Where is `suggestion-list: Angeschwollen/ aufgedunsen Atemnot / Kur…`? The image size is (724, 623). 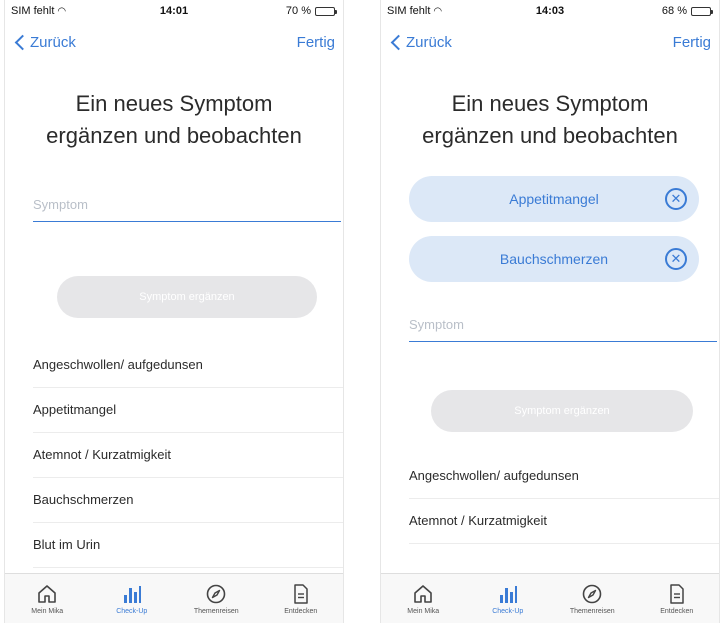 suggestion-list: Angeschwollen/ aufgedunsen Atemnot / Kur… is located at coordinates (550, 499).